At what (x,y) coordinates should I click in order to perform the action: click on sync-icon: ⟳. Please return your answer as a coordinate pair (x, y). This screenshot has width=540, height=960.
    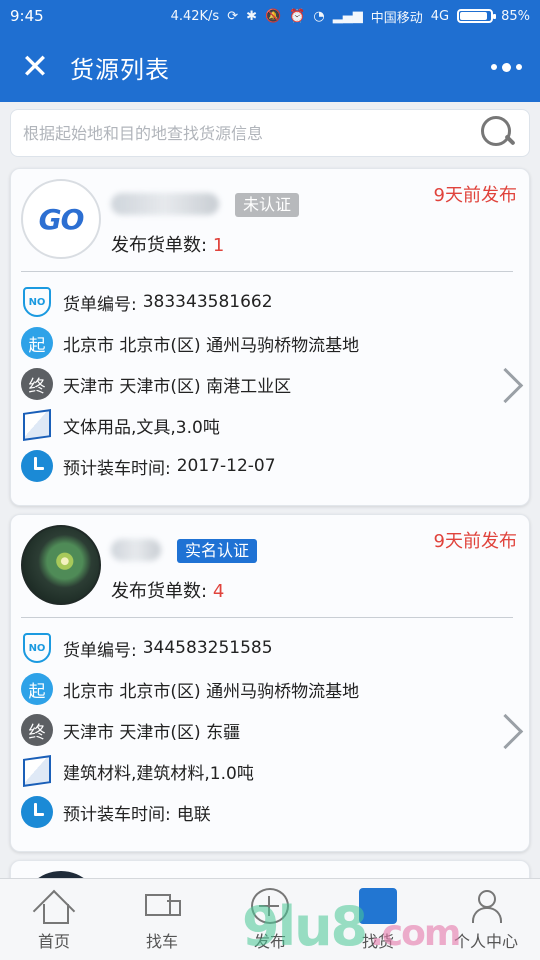
    Looking at the image, I should click on (233, 16).